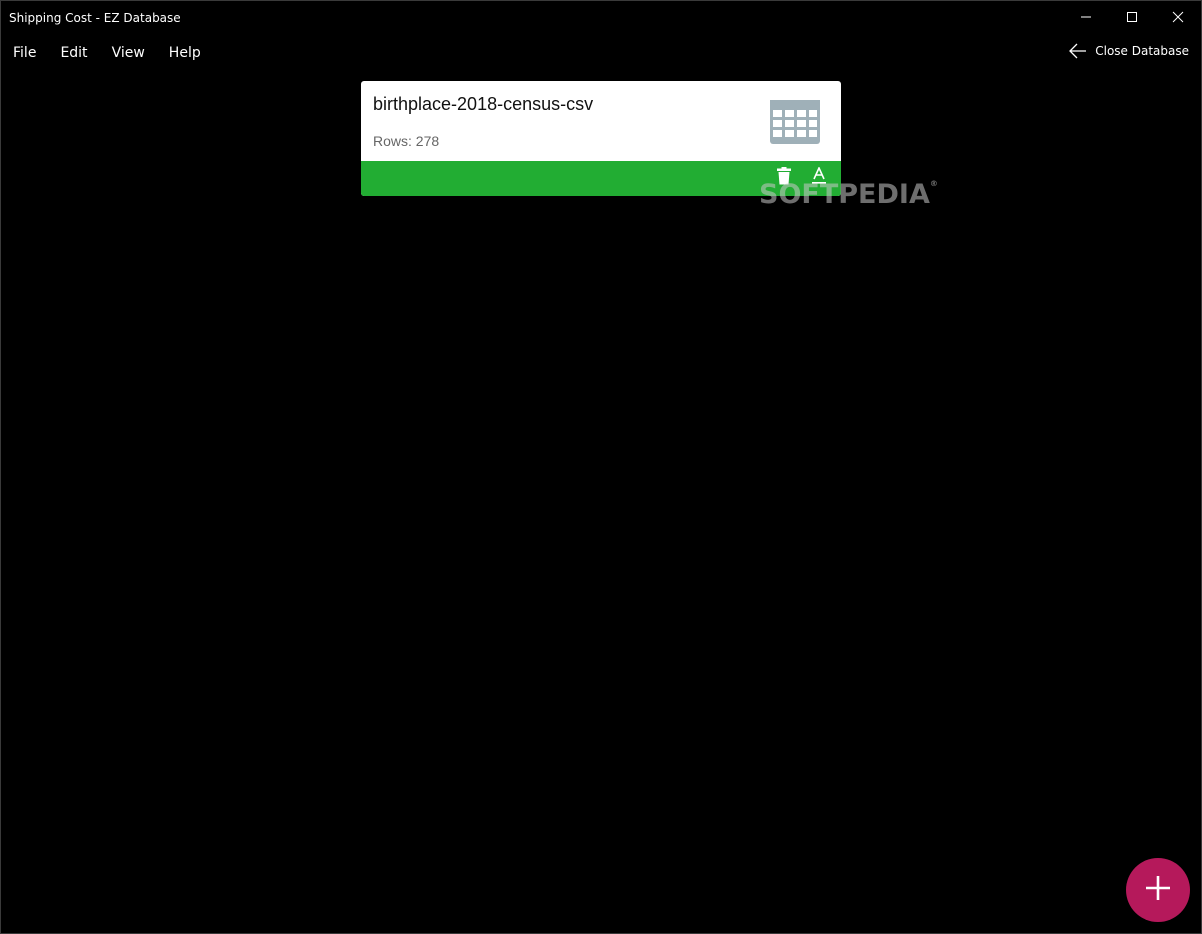 The image size is (1202, 934). What do you see at coordinates (601, 18) in the screenshot?
I see `title-bar: Shipping Cost - EZ Database` at bounding box center [601, 18].